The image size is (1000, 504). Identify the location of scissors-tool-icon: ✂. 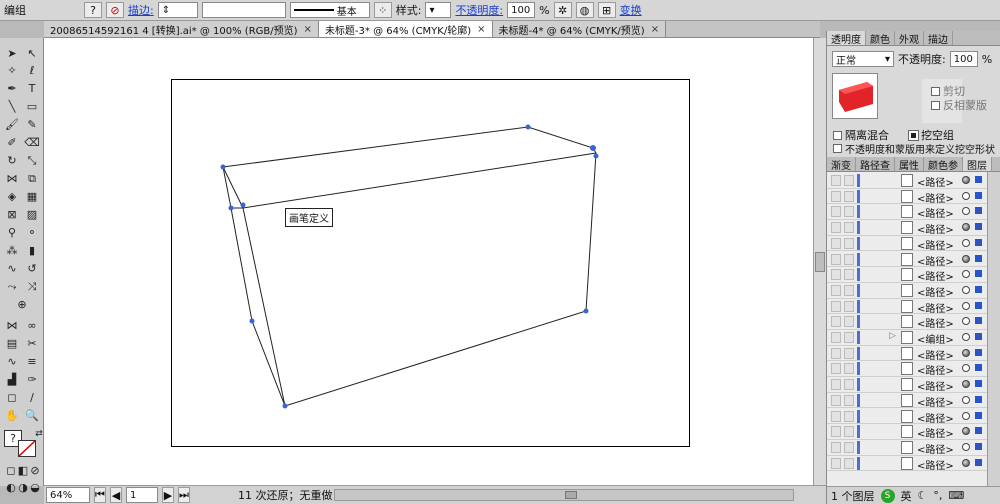
(32, 343).